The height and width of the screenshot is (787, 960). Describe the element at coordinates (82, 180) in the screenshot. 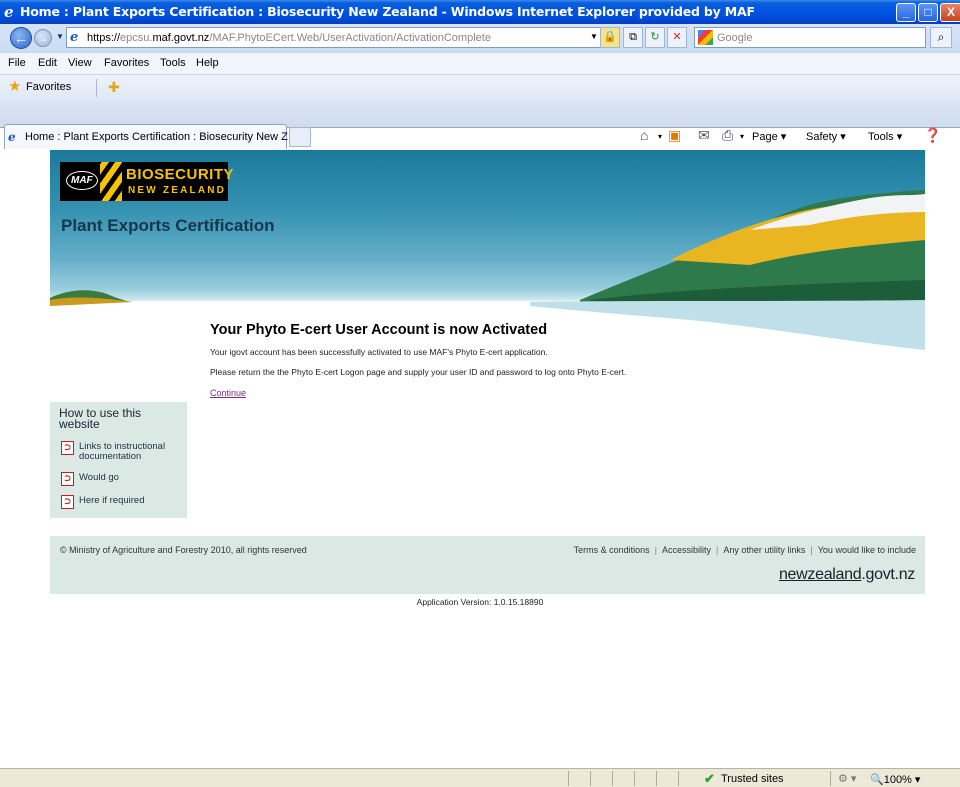

I see `maf-logo: MAF` at that location.